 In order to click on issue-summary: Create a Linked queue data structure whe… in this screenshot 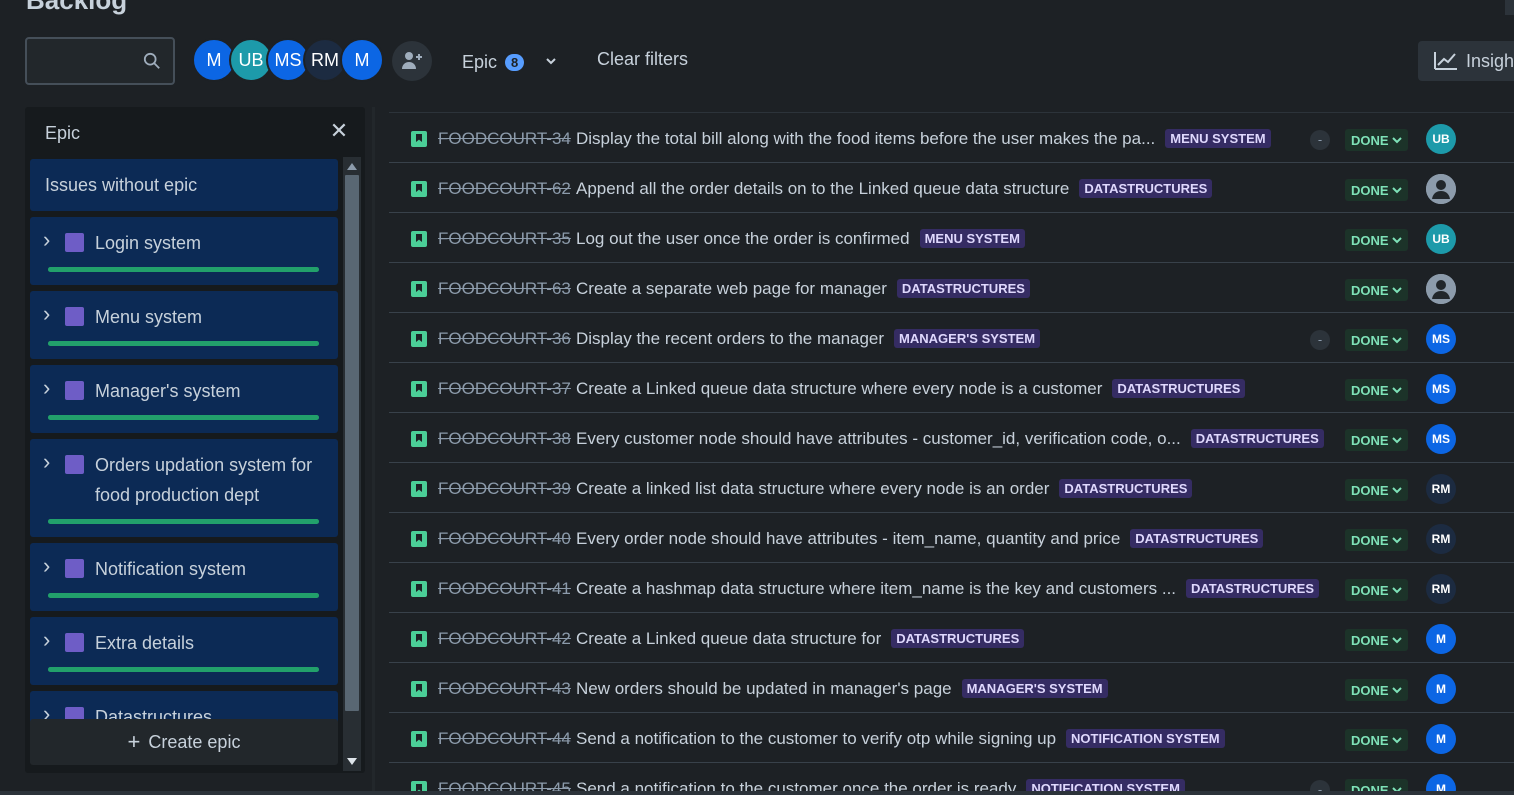, I will do `click(839, 389)`.